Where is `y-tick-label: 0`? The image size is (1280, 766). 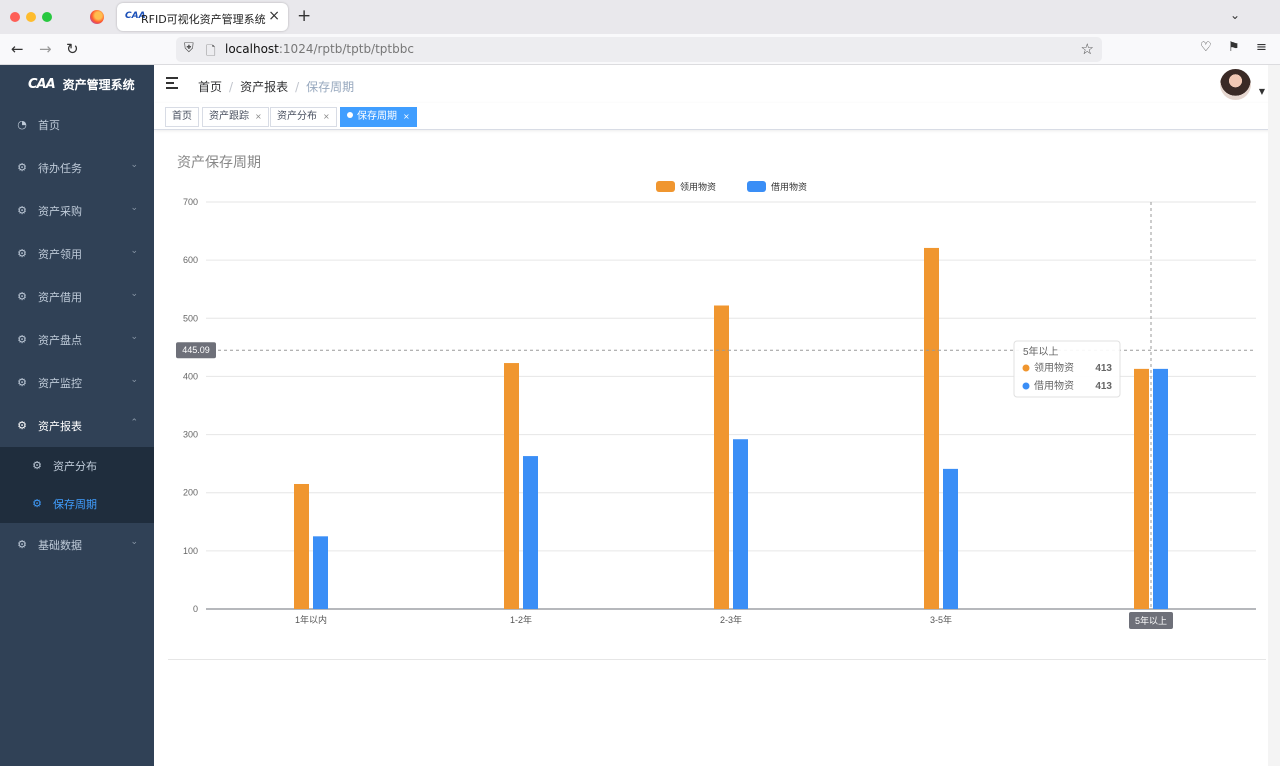 y-tick-label: 0 is located at coordinates (195, 609).